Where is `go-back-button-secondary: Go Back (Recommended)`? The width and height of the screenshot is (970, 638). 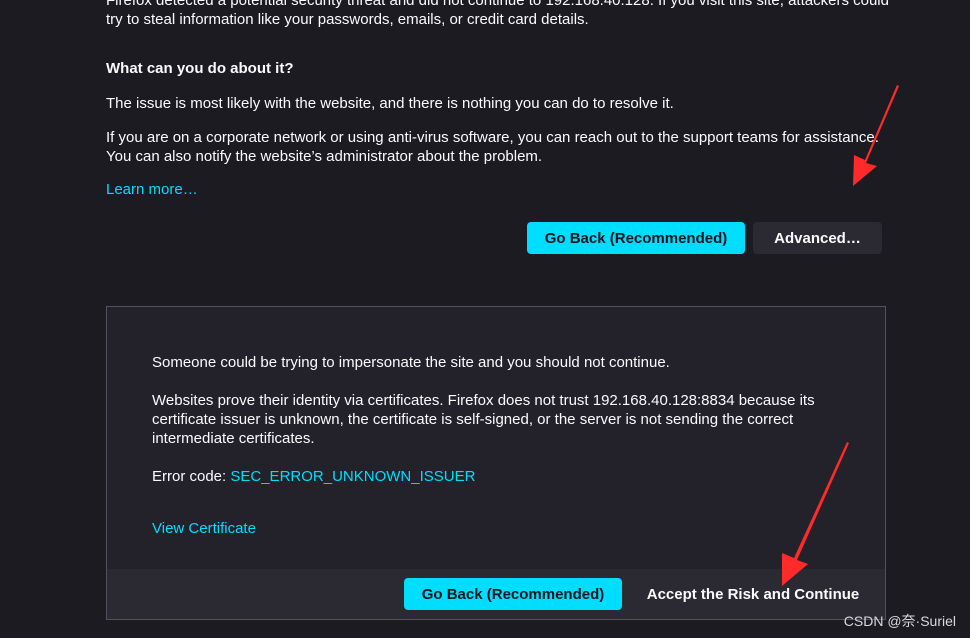 go-back-button-secondary: Go Back (Recommended) is located at coordinates (513, 594).